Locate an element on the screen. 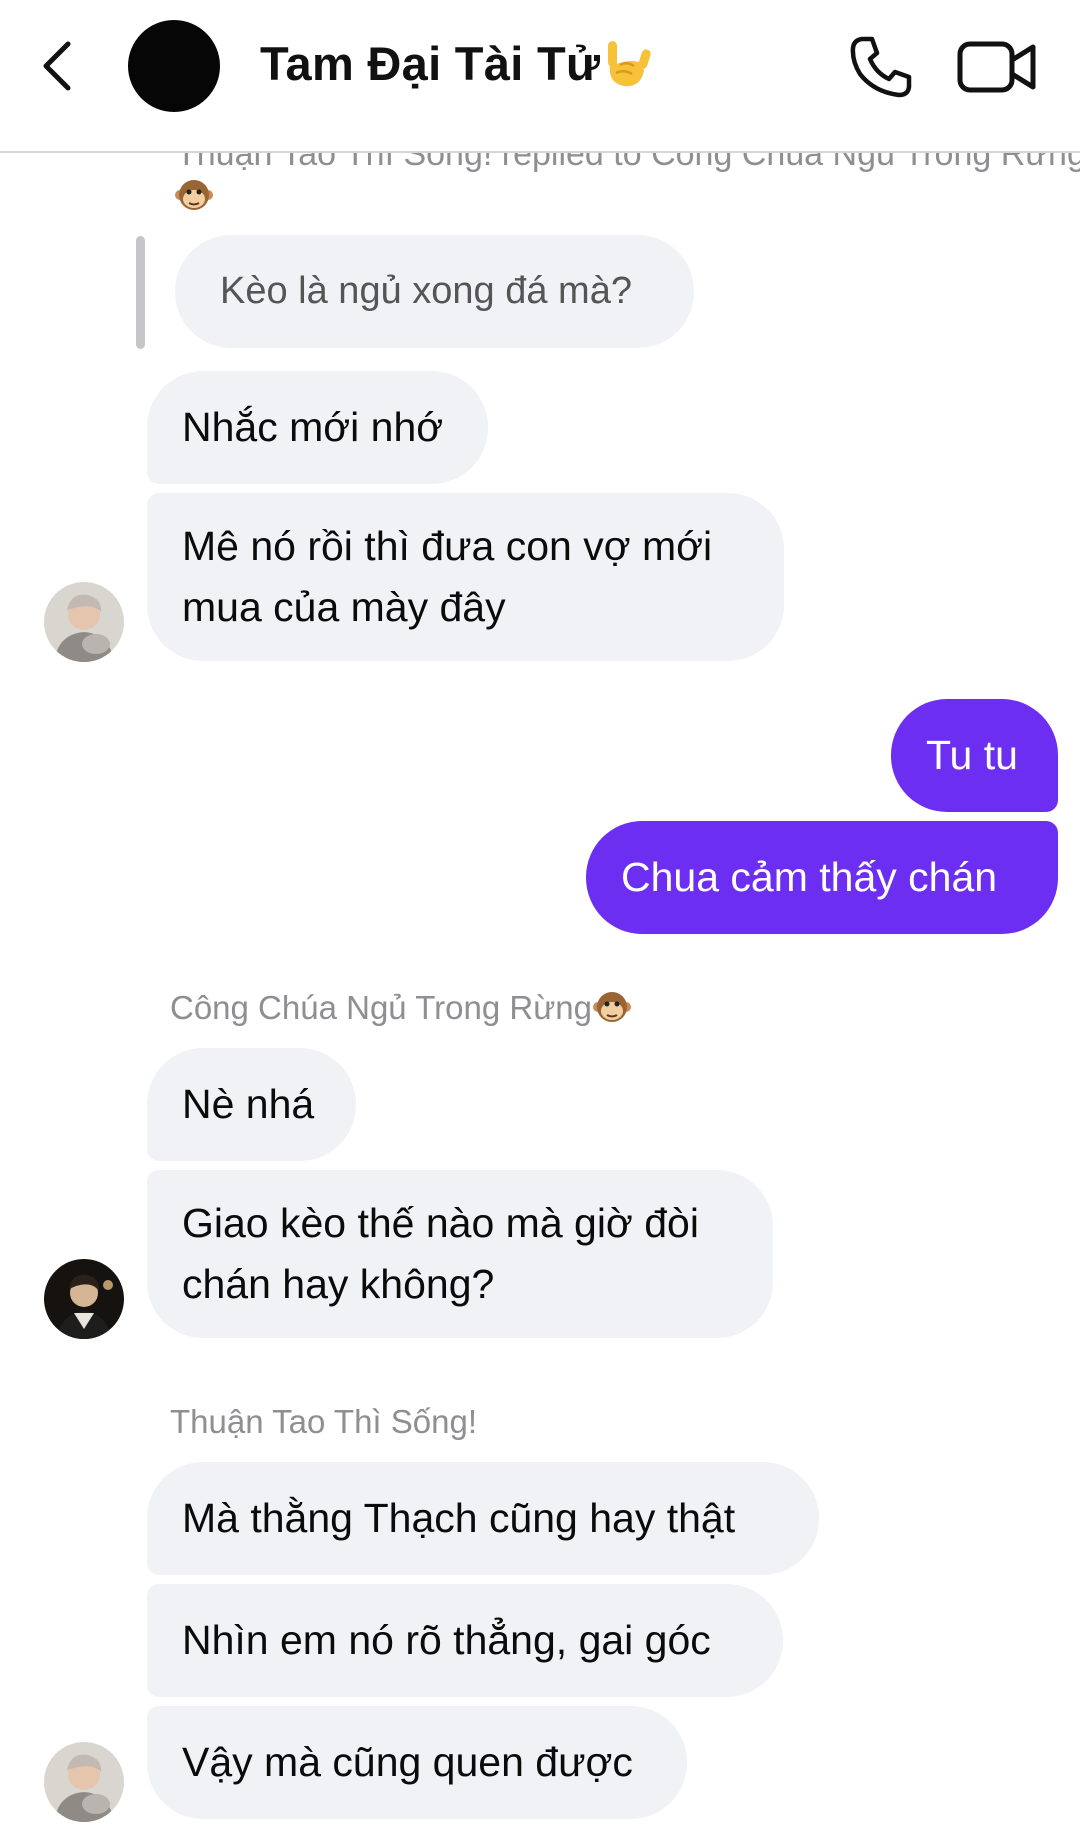 The image size is (1080, 1848). message-bubble-incoming: Mà thằng Thạch cũng hay thật is located at coordinates (483, 1518).